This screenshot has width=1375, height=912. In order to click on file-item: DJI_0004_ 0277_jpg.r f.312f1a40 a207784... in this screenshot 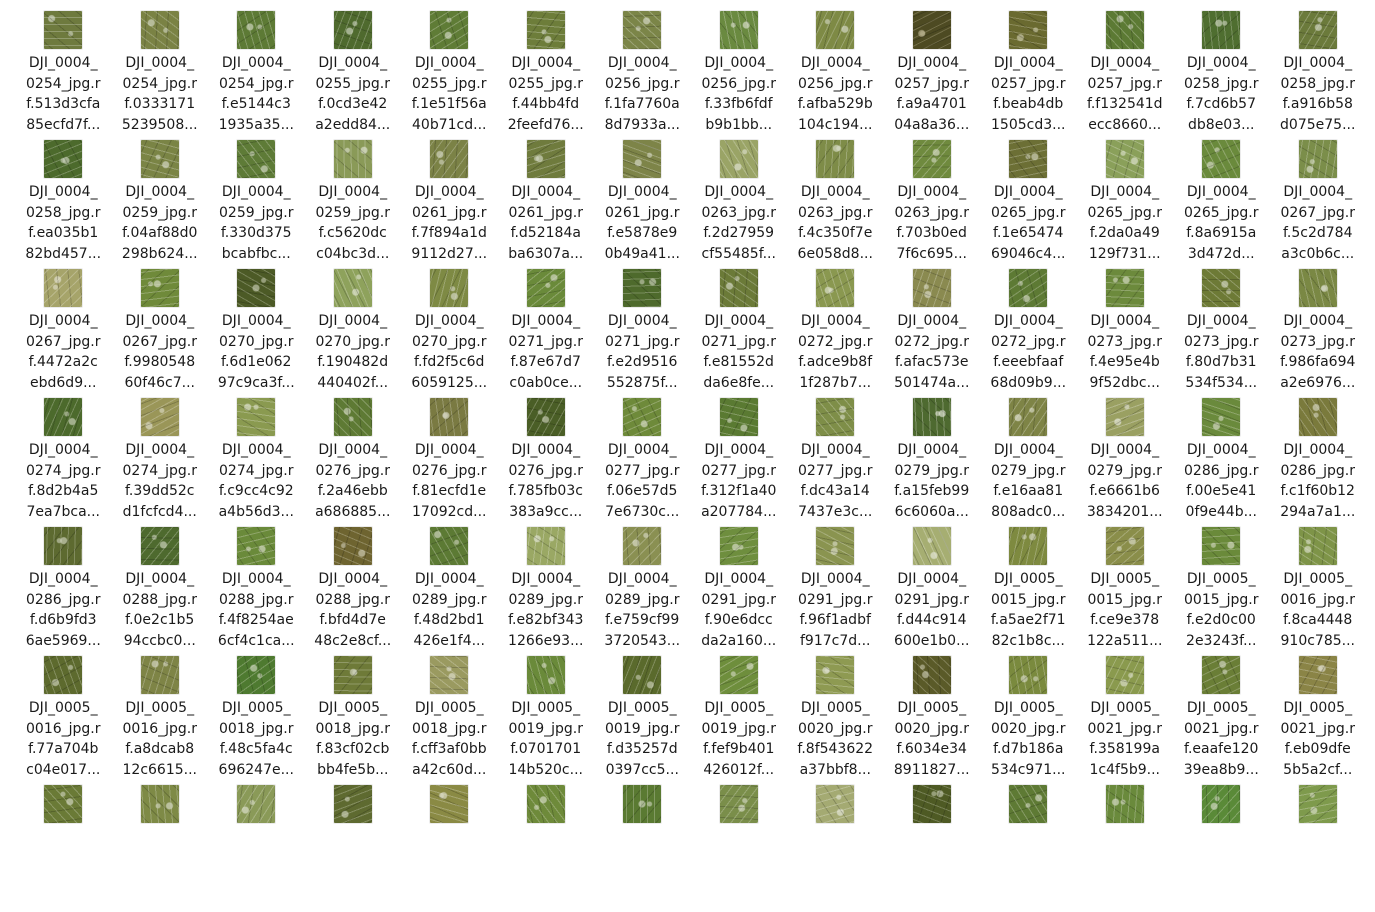, I will do `click(739, 460)`.